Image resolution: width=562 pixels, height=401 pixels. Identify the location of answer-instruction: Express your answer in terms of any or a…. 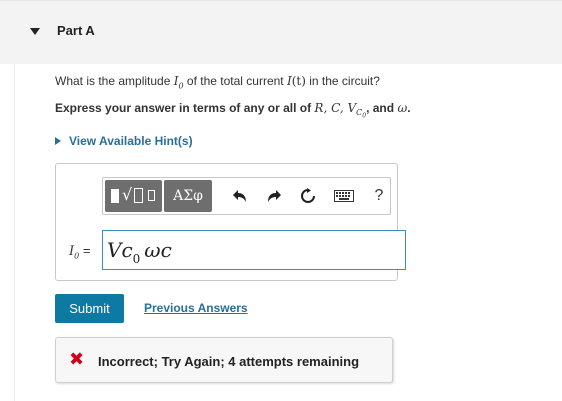
(233, 110).